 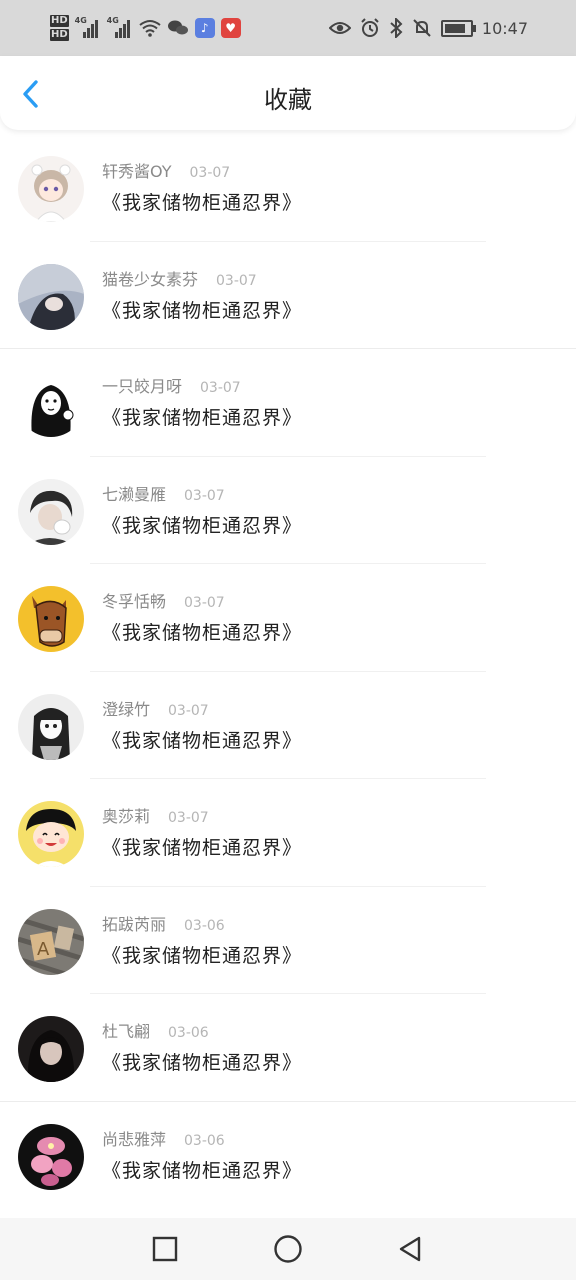 I want to click on avatar: A, so click(x=51, y=941).